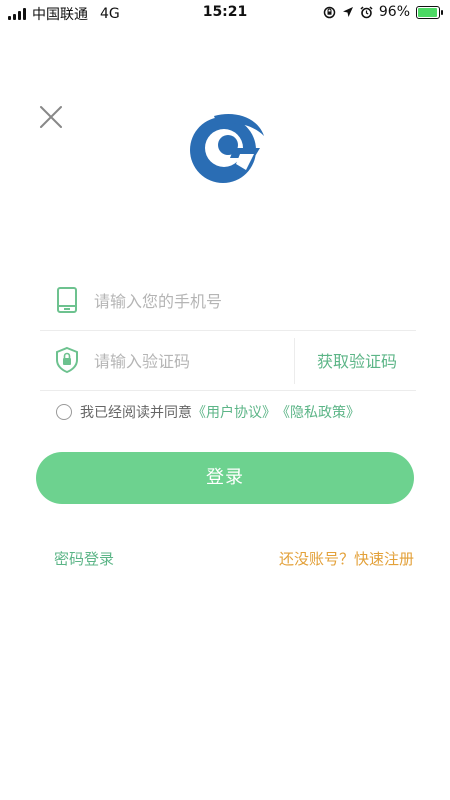 The image size is (450, 800). Describe the element at coordinates (357, 360) in the screenshot. I see `get-code-button: 获取验证码` at that location.